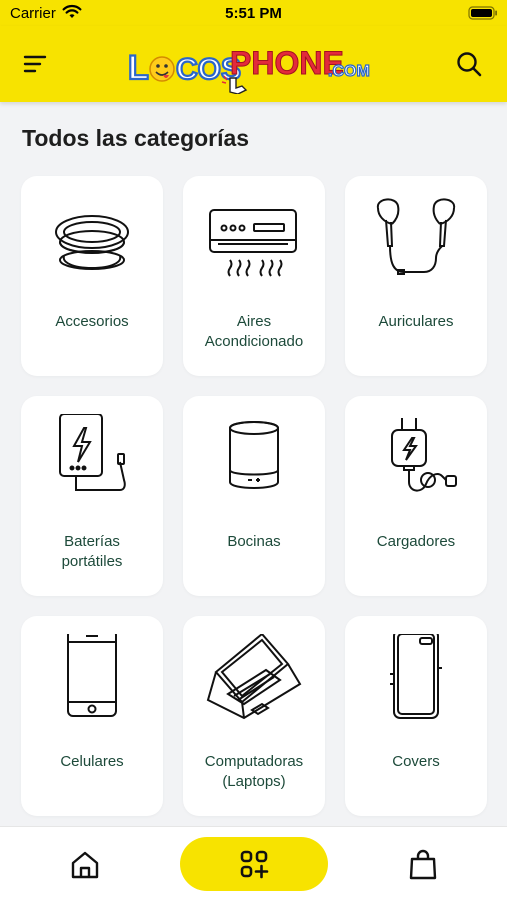 Image resolution: width=507 pixels, height=900 pixels. Describe the element at coordinates (416, 676) in the screenshot. I see `phone-cover-icon` at that location.